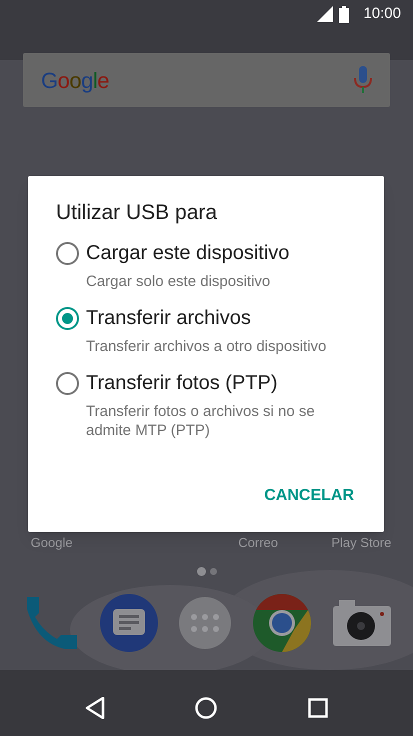 This screenshot has width=413, height=736. I want to click on status-time: 10:00, so click(382, 14).